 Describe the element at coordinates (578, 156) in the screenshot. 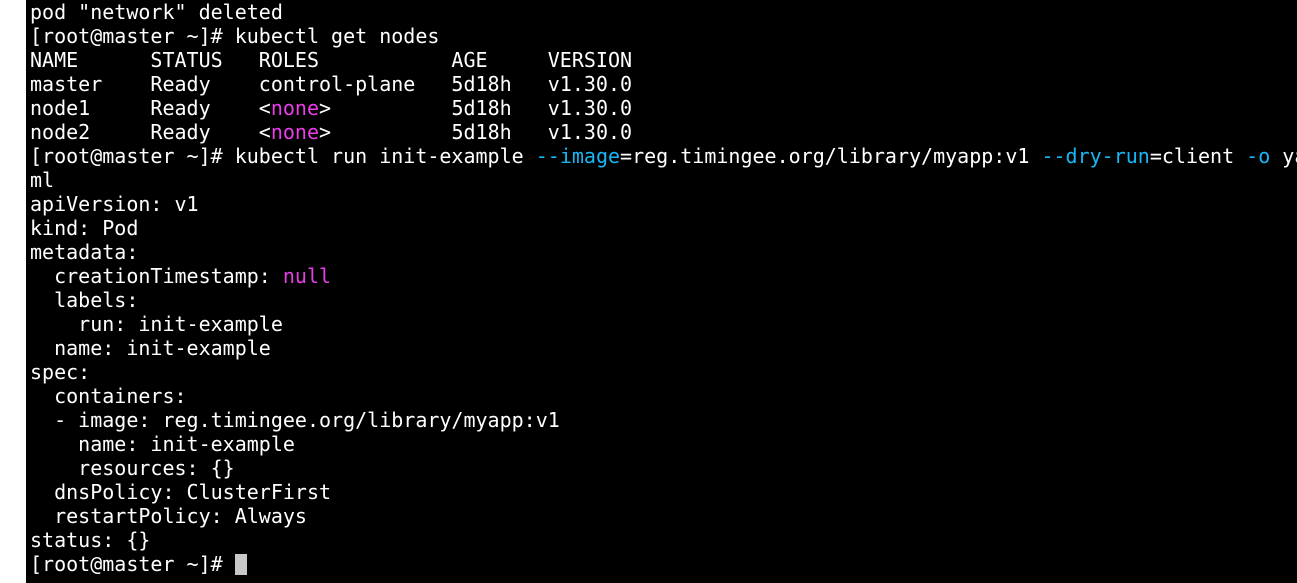

I see `terminal-text: --image` at that location.